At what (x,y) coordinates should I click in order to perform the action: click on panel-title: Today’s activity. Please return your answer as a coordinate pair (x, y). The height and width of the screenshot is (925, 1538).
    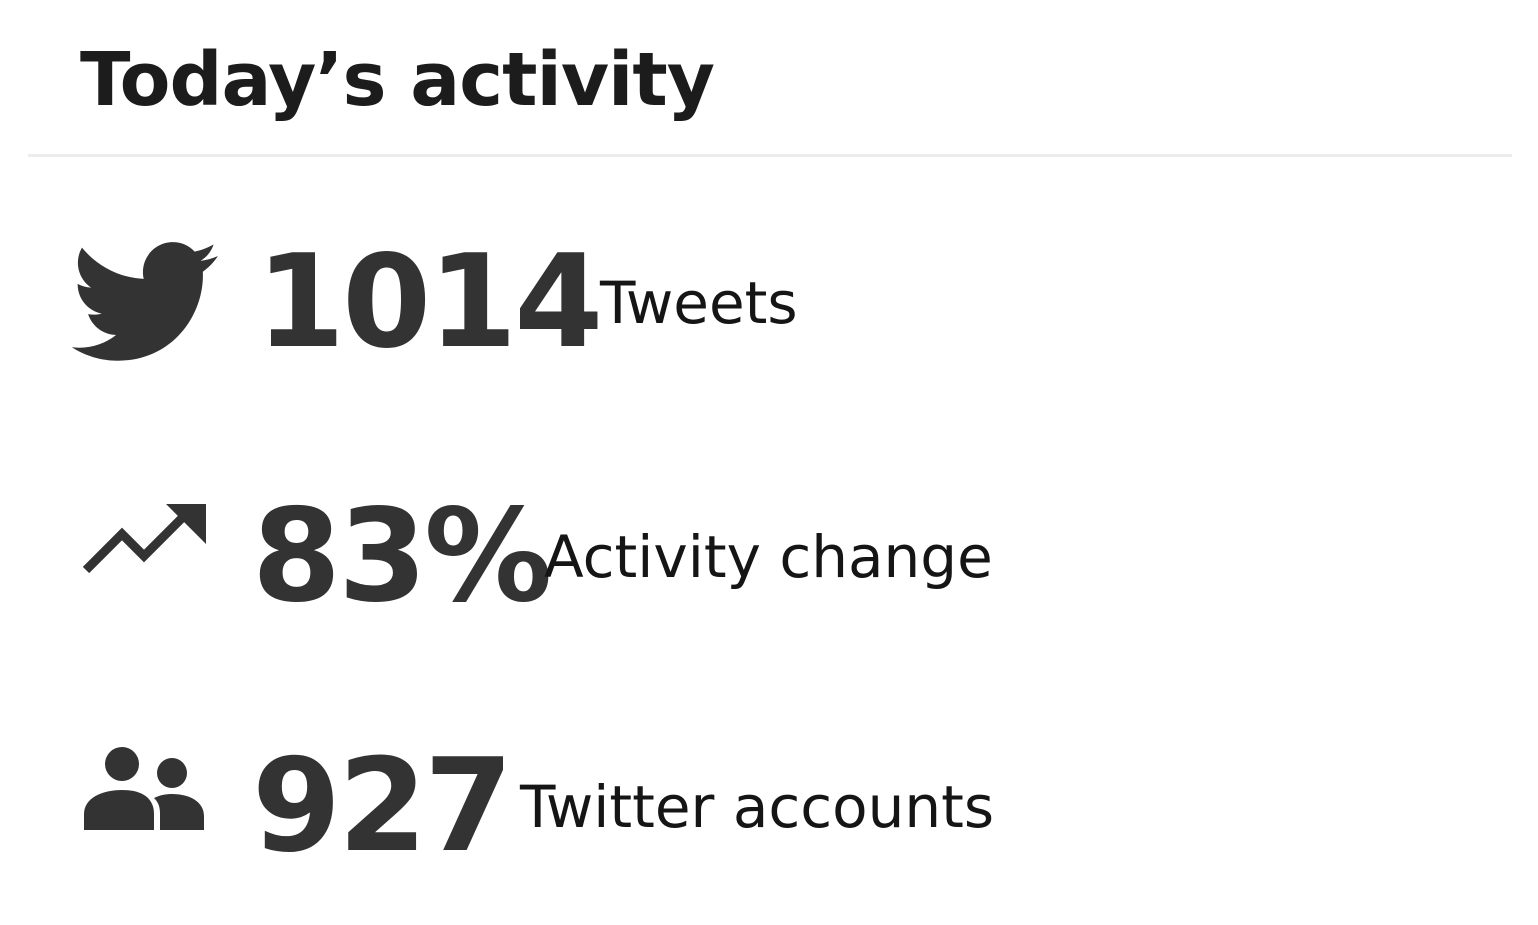
    Looking at the image, I should click on (397, 80).